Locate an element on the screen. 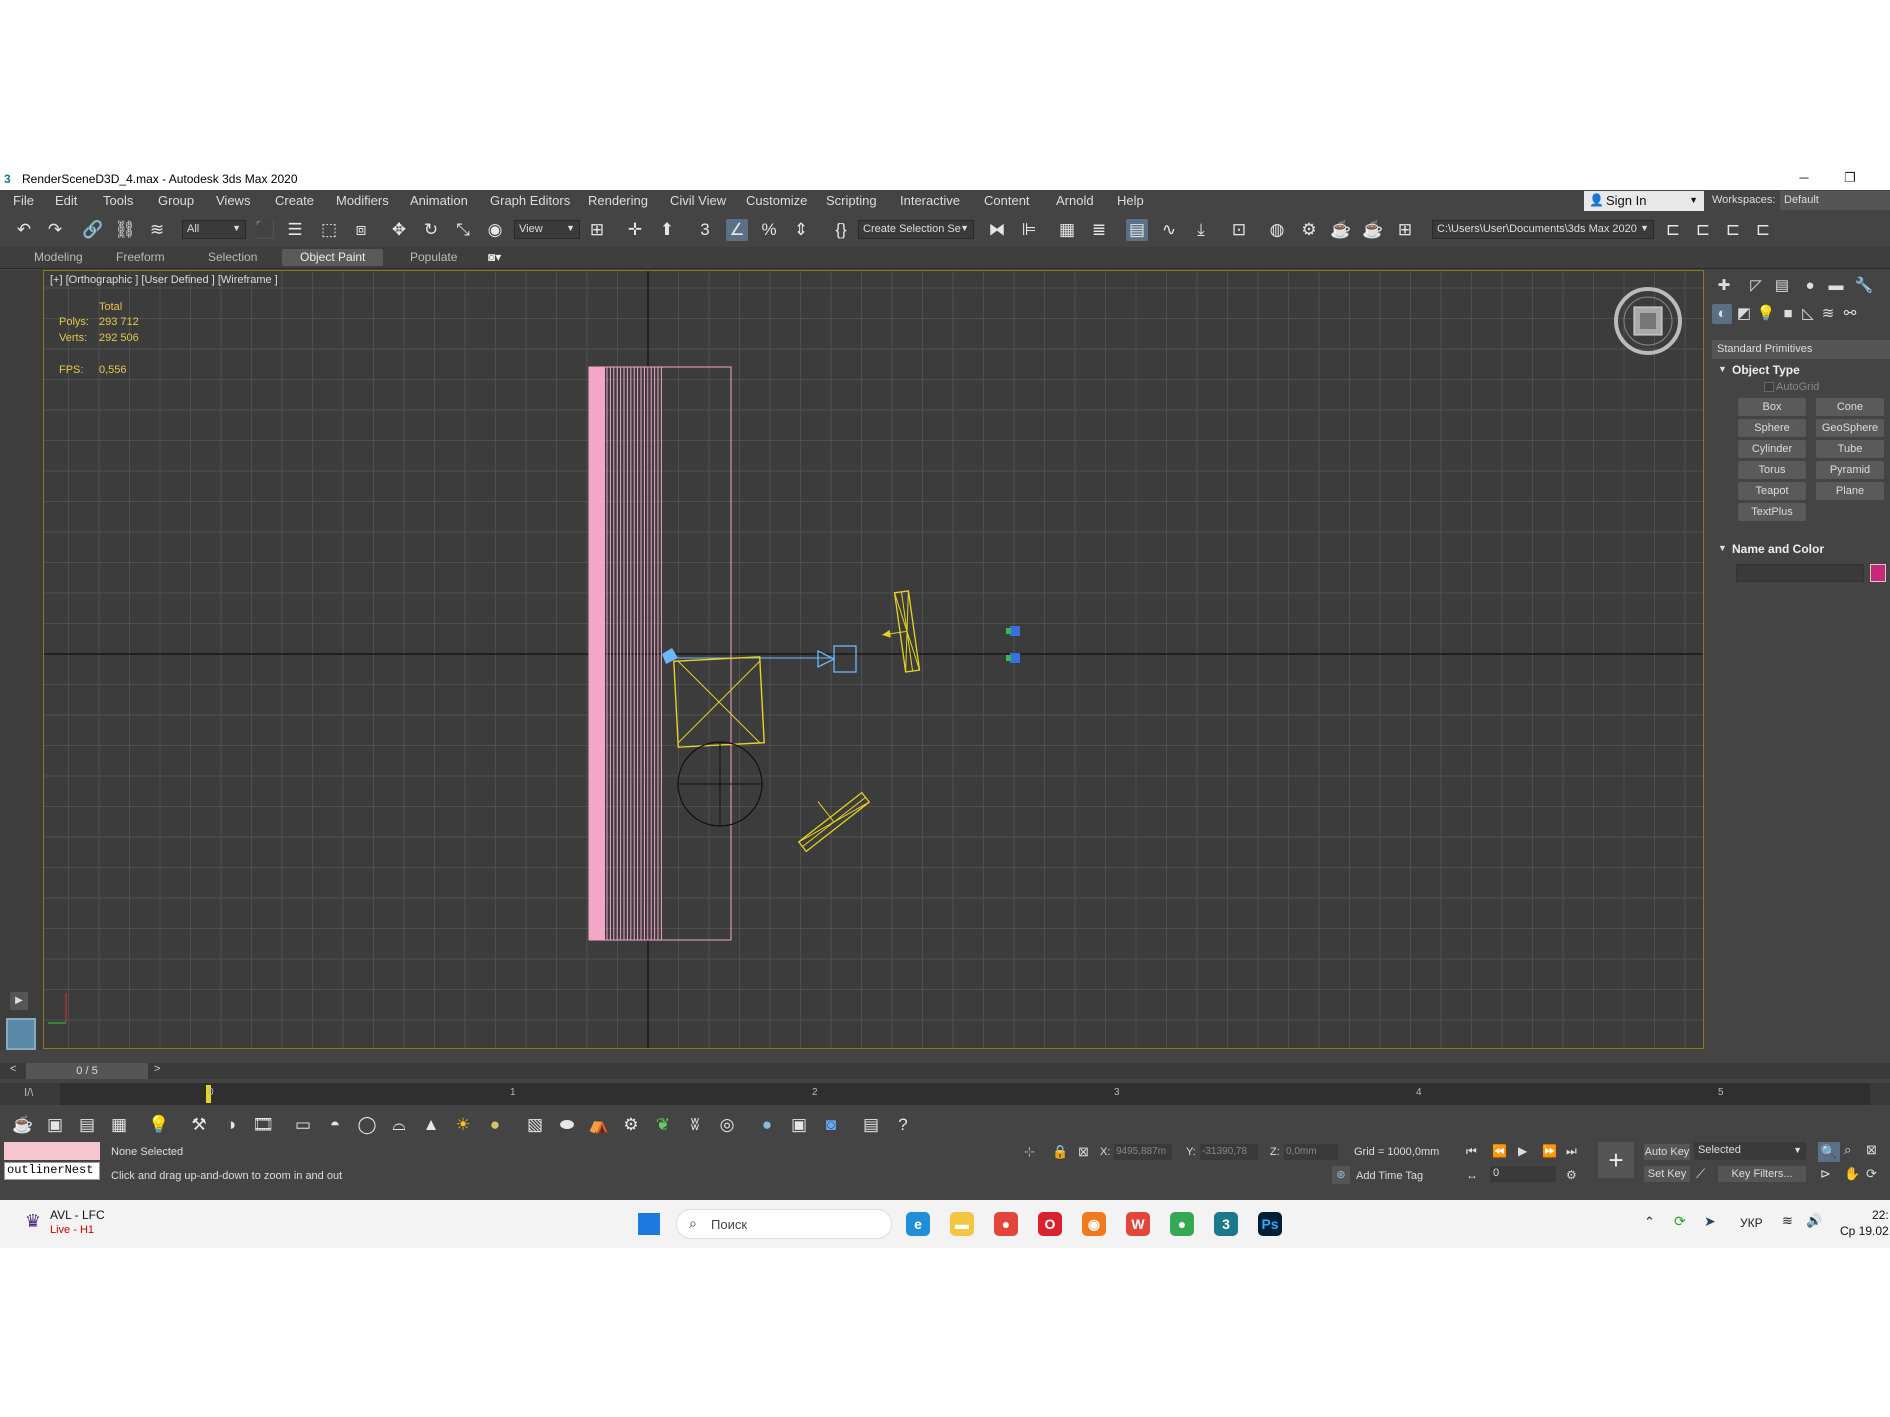 The height and width of the screenshot is (1417, 1890). premier-league-icon: ♛ is located at coordinates (33, 1222).